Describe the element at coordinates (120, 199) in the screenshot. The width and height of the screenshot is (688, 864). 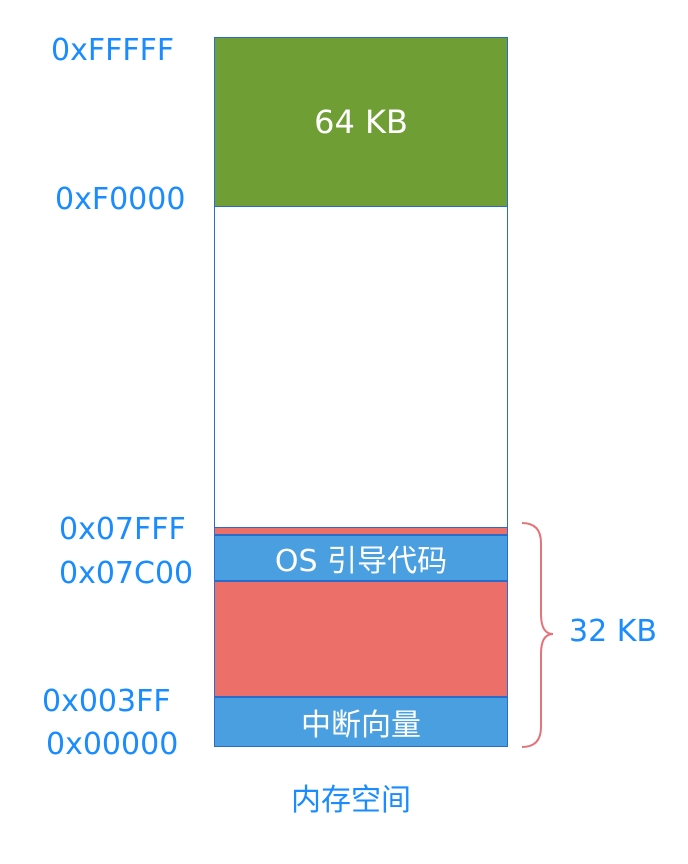
I see `address-label-f0000: 0xF0000` at that location.